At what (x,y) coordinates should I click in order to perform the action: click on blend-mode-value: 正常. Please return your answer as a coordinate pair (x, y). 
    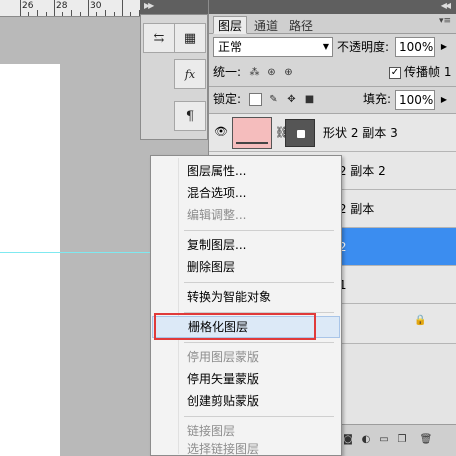
    Looking at the image, I should click on (230, 47).